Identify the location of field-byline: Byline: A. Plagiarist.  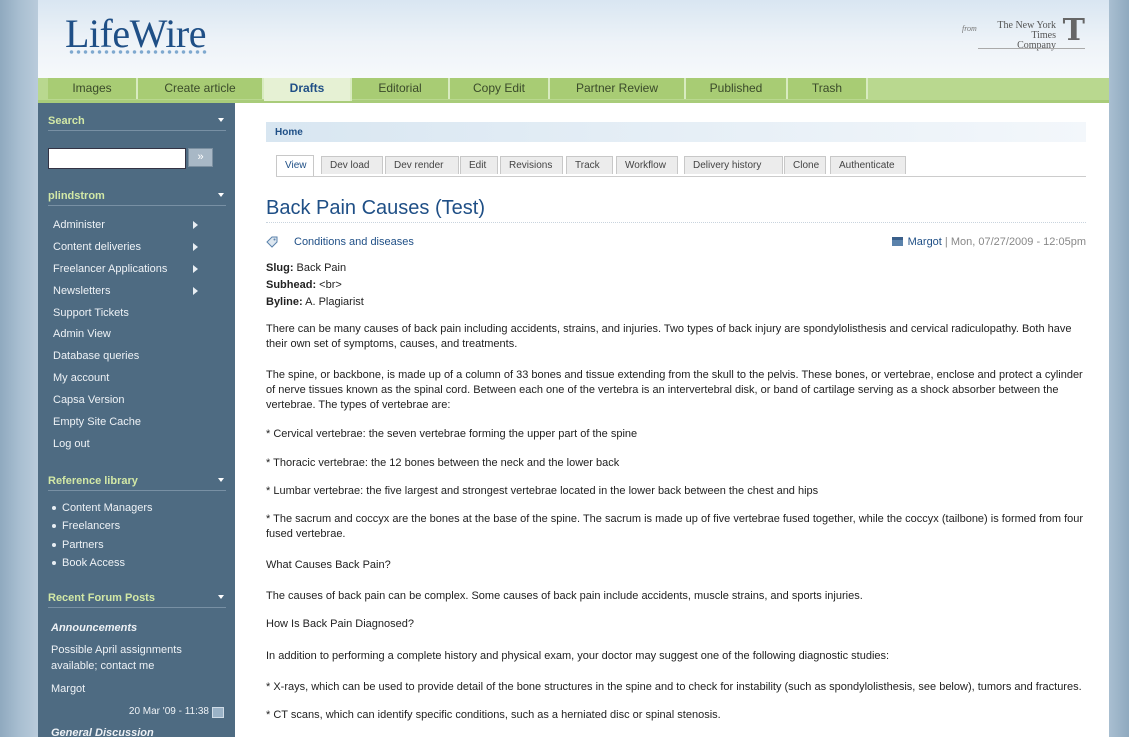
(315, 302).